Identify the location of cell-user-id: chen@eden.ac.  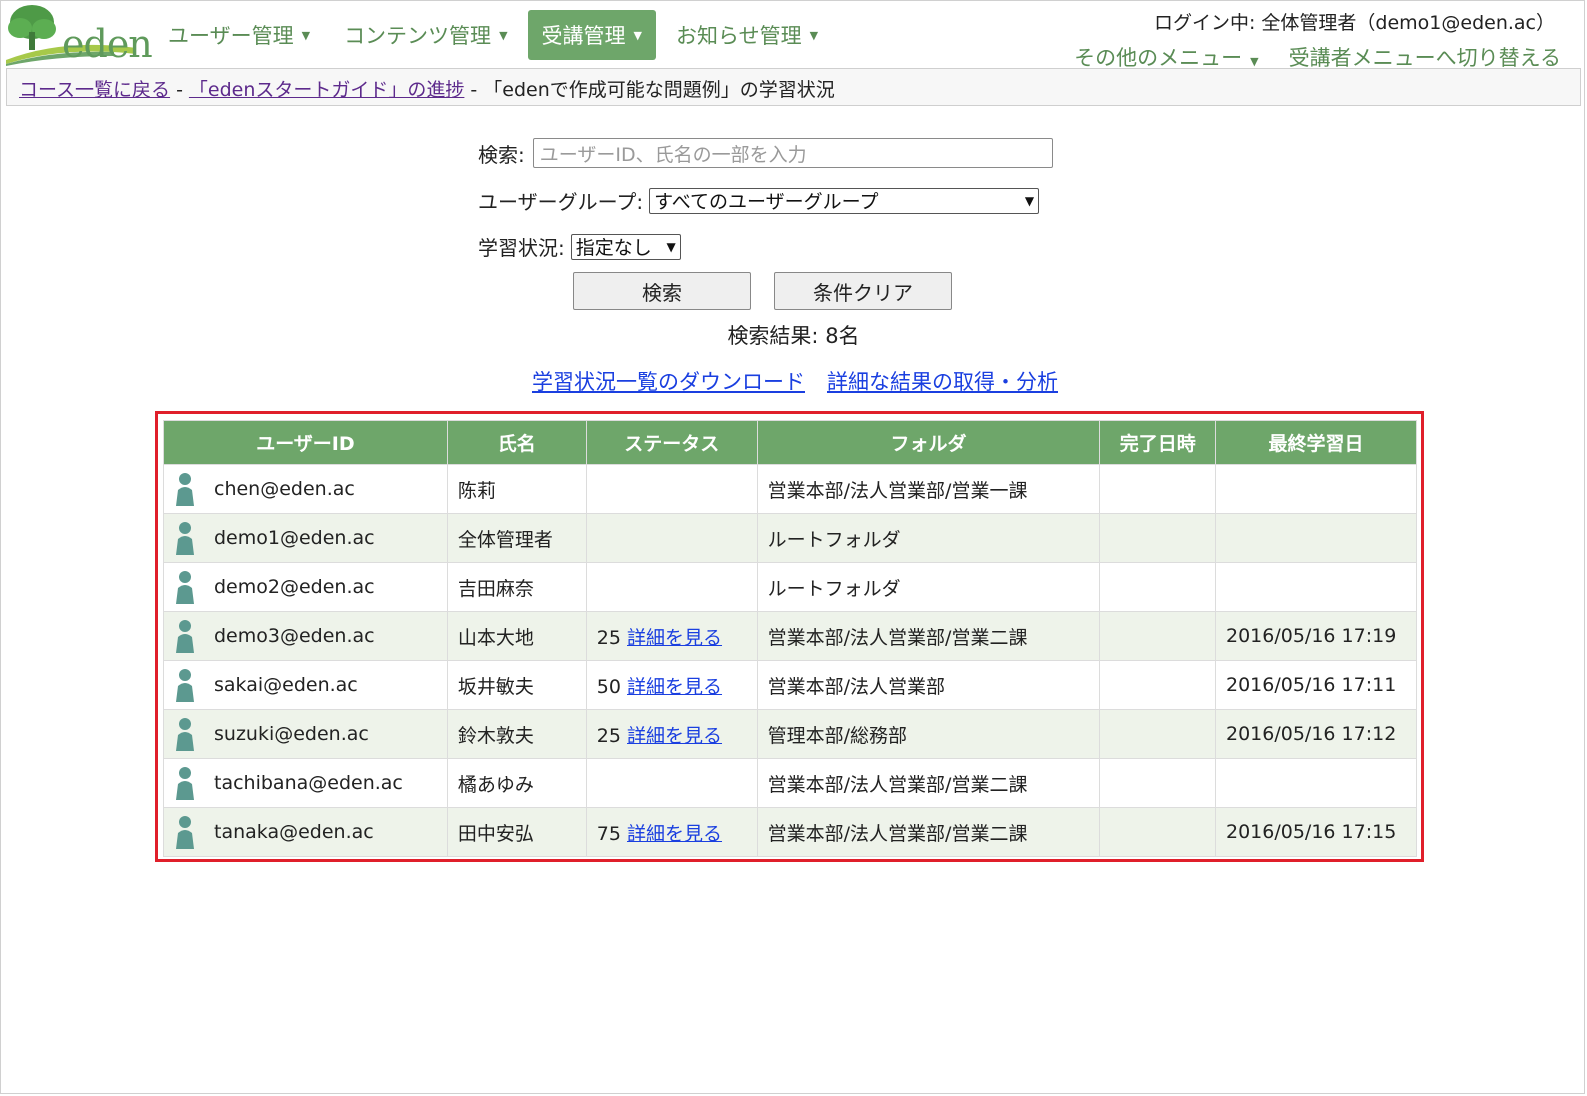
(305, 489).